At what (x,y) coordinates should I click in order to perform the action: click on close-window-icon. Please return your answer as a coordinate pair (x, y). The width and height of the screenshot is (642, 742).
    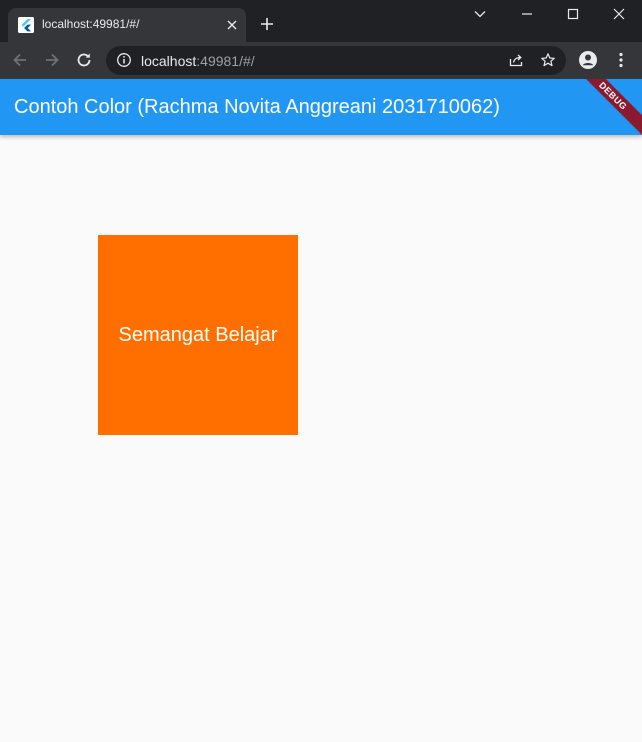
    Looking at the image, I should click on (619, 15).